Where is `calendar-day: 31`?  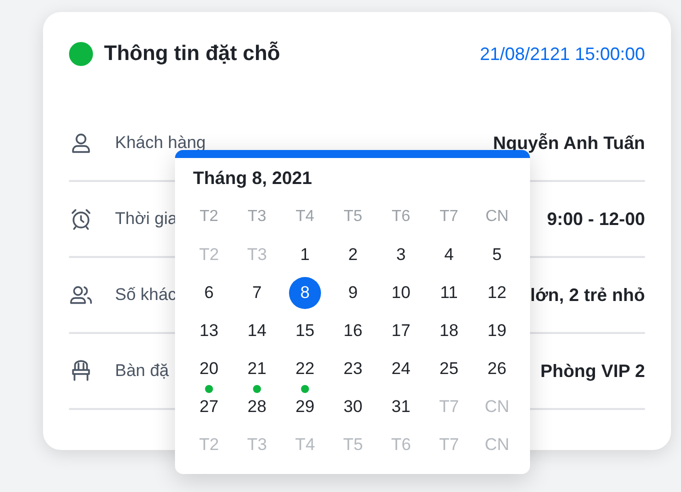
calendar-day: 31 is located at coordinates (401, 407).